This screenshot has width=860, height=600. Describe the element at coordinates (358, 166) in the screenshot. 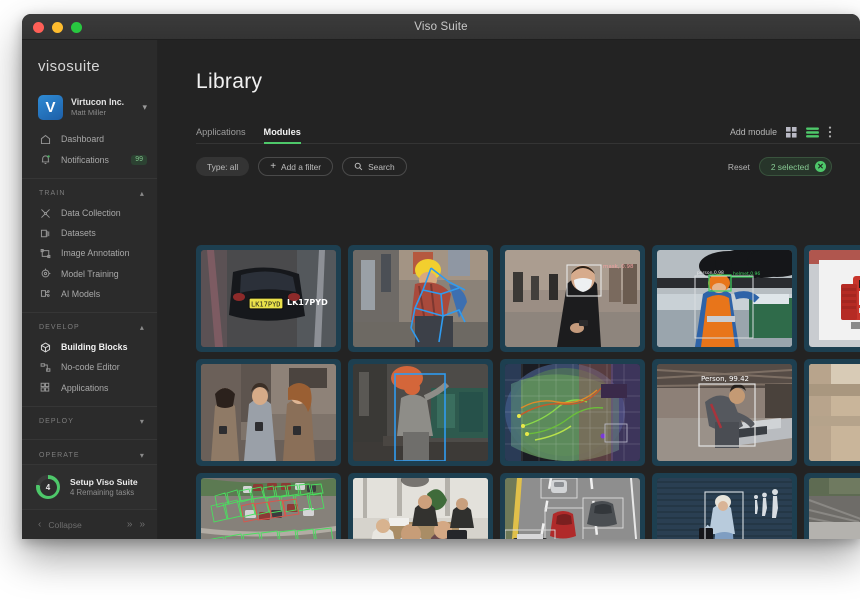

I see `search-icon` at that location.